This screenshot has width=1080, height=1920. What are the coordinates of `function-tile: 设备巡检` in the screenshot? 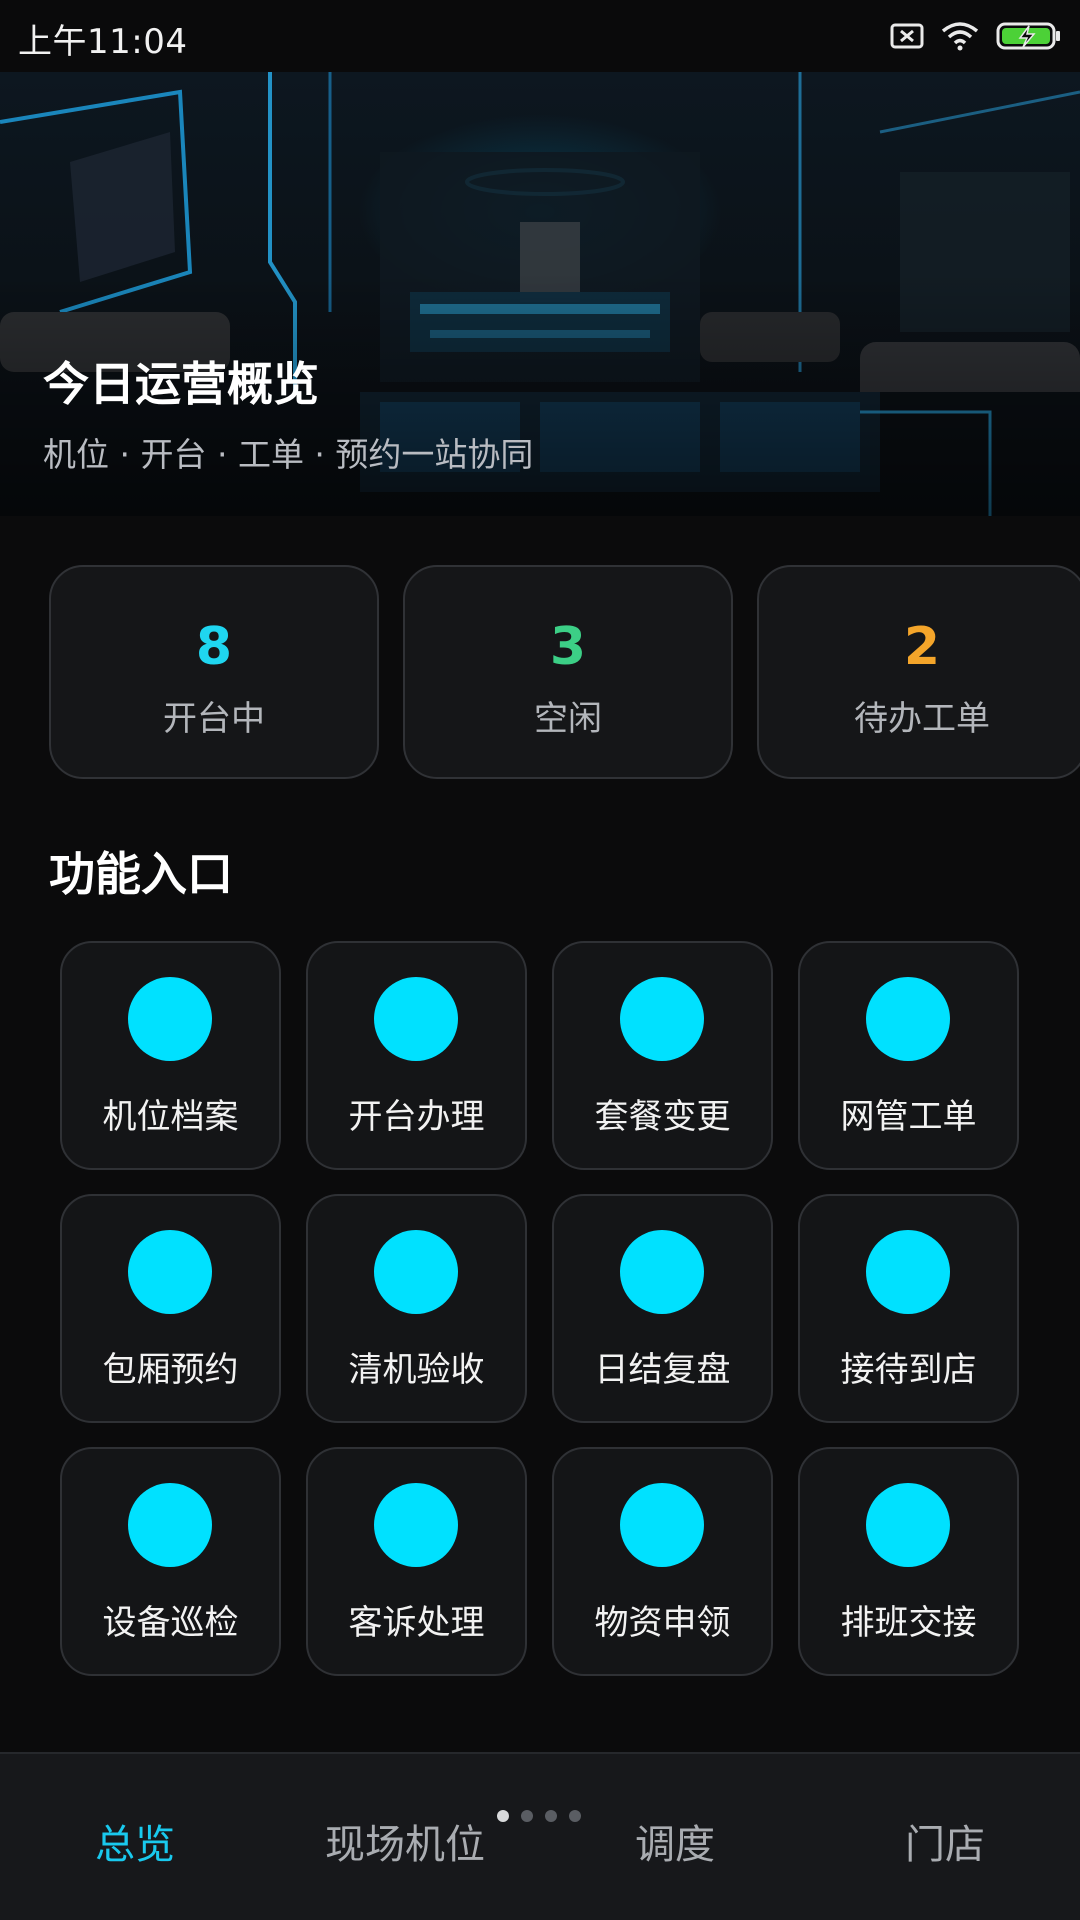 It's located at (170, 1561).